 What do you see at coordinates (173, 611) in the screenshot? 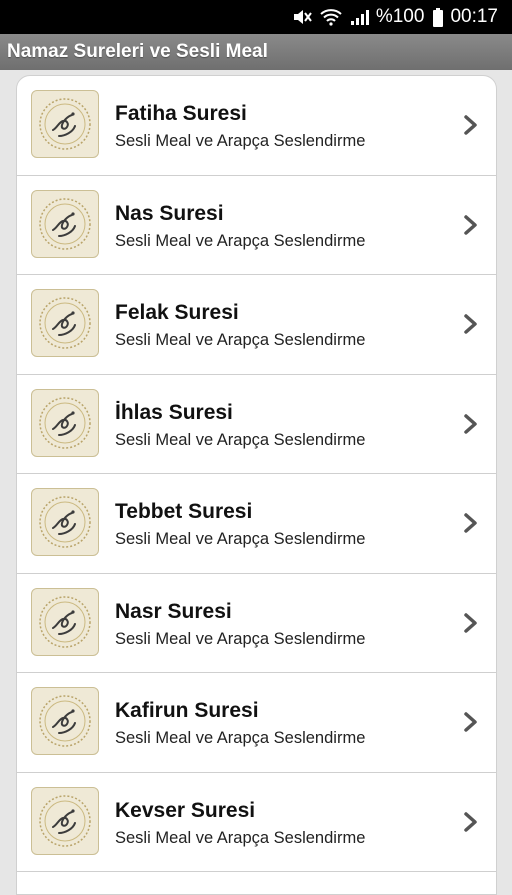
I see `sure-title: Nasr Suresi` at bounding box center [173, 611].